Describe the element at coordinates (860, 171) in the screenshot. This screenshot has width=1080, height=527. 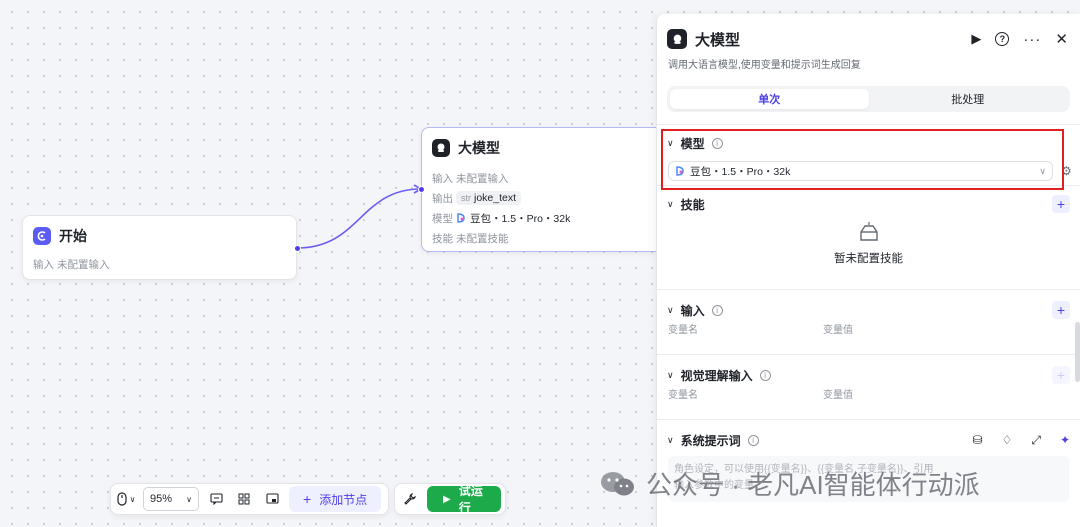
I see `model-select: 豆包・1.5・Pro・32k ∨` at that location.